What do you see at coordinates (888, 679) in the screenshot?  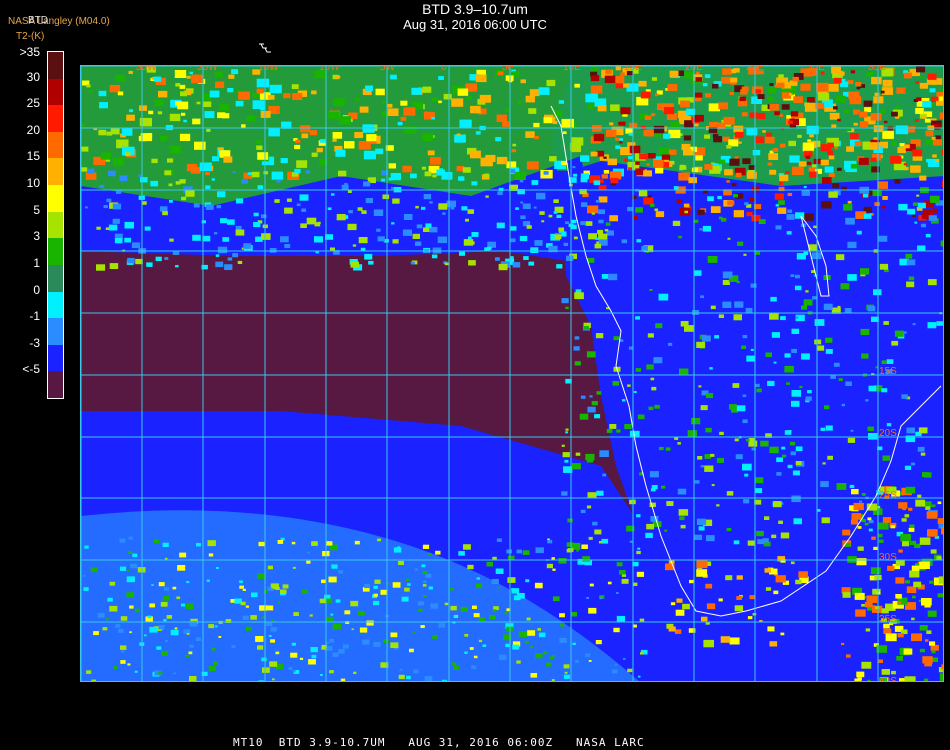 I see `lat-label: 40S` at bounding box center [888, 679].